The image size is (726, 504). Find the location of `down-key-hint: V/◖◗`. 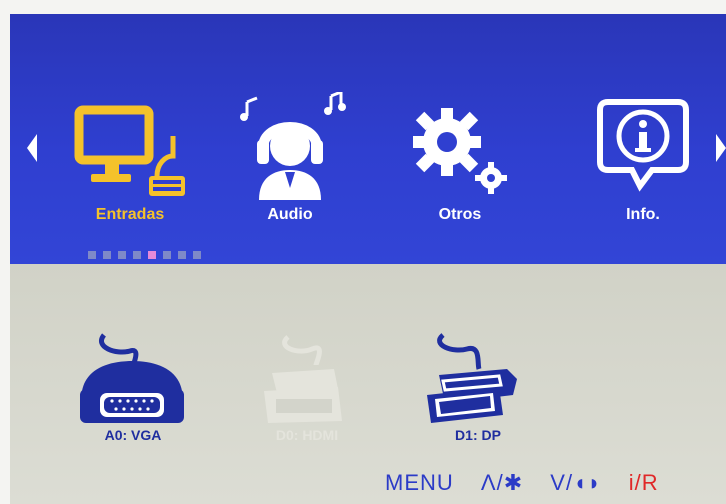

down-key-hint: V/◖◗ is located at coordinates (576, 482).